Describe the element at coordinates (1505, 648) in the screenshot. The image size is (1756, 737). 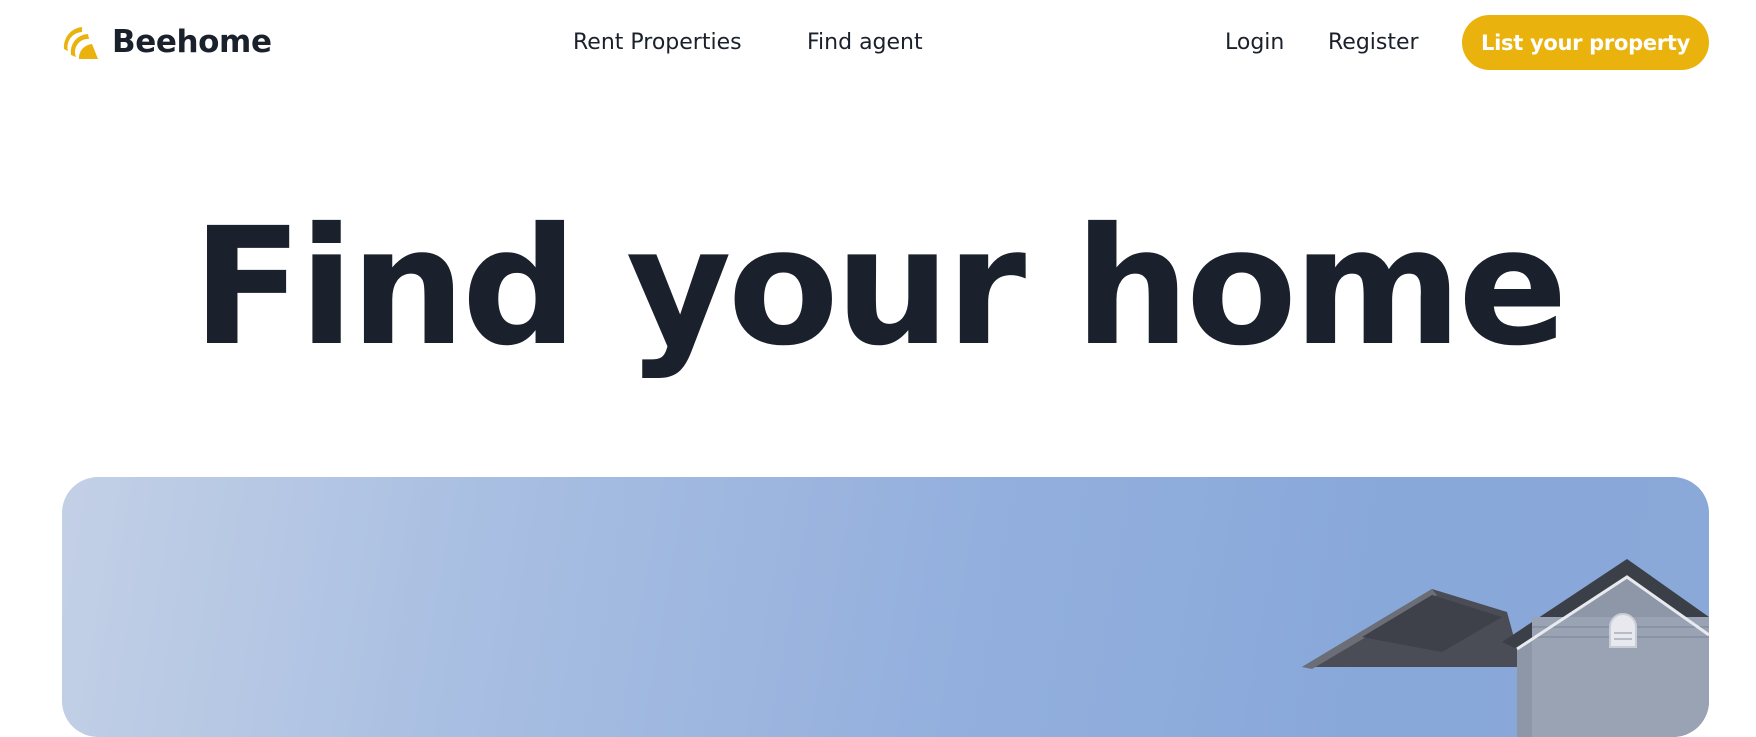
I see `house-roof-illustration` at that location.